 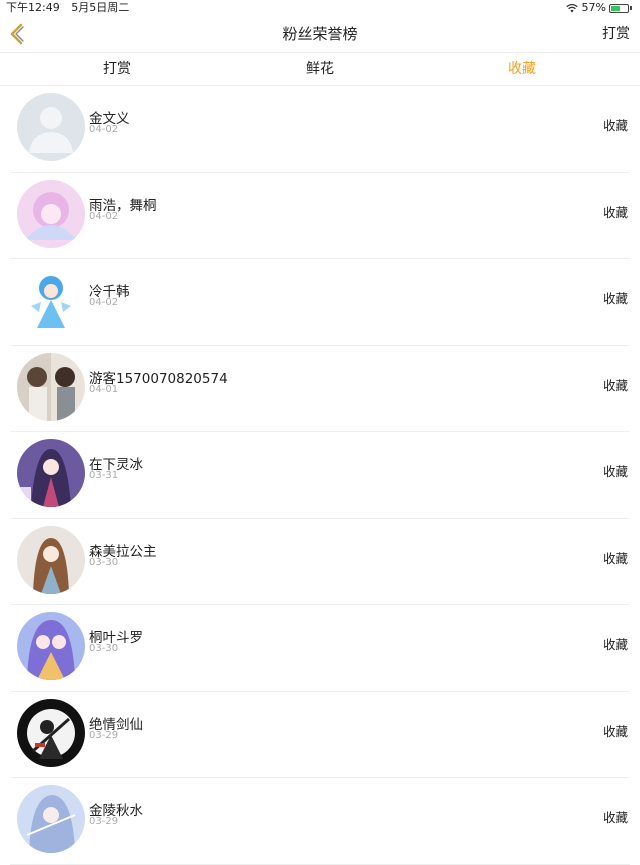 I want to click on battery-cap, so click(x=631, y=8).